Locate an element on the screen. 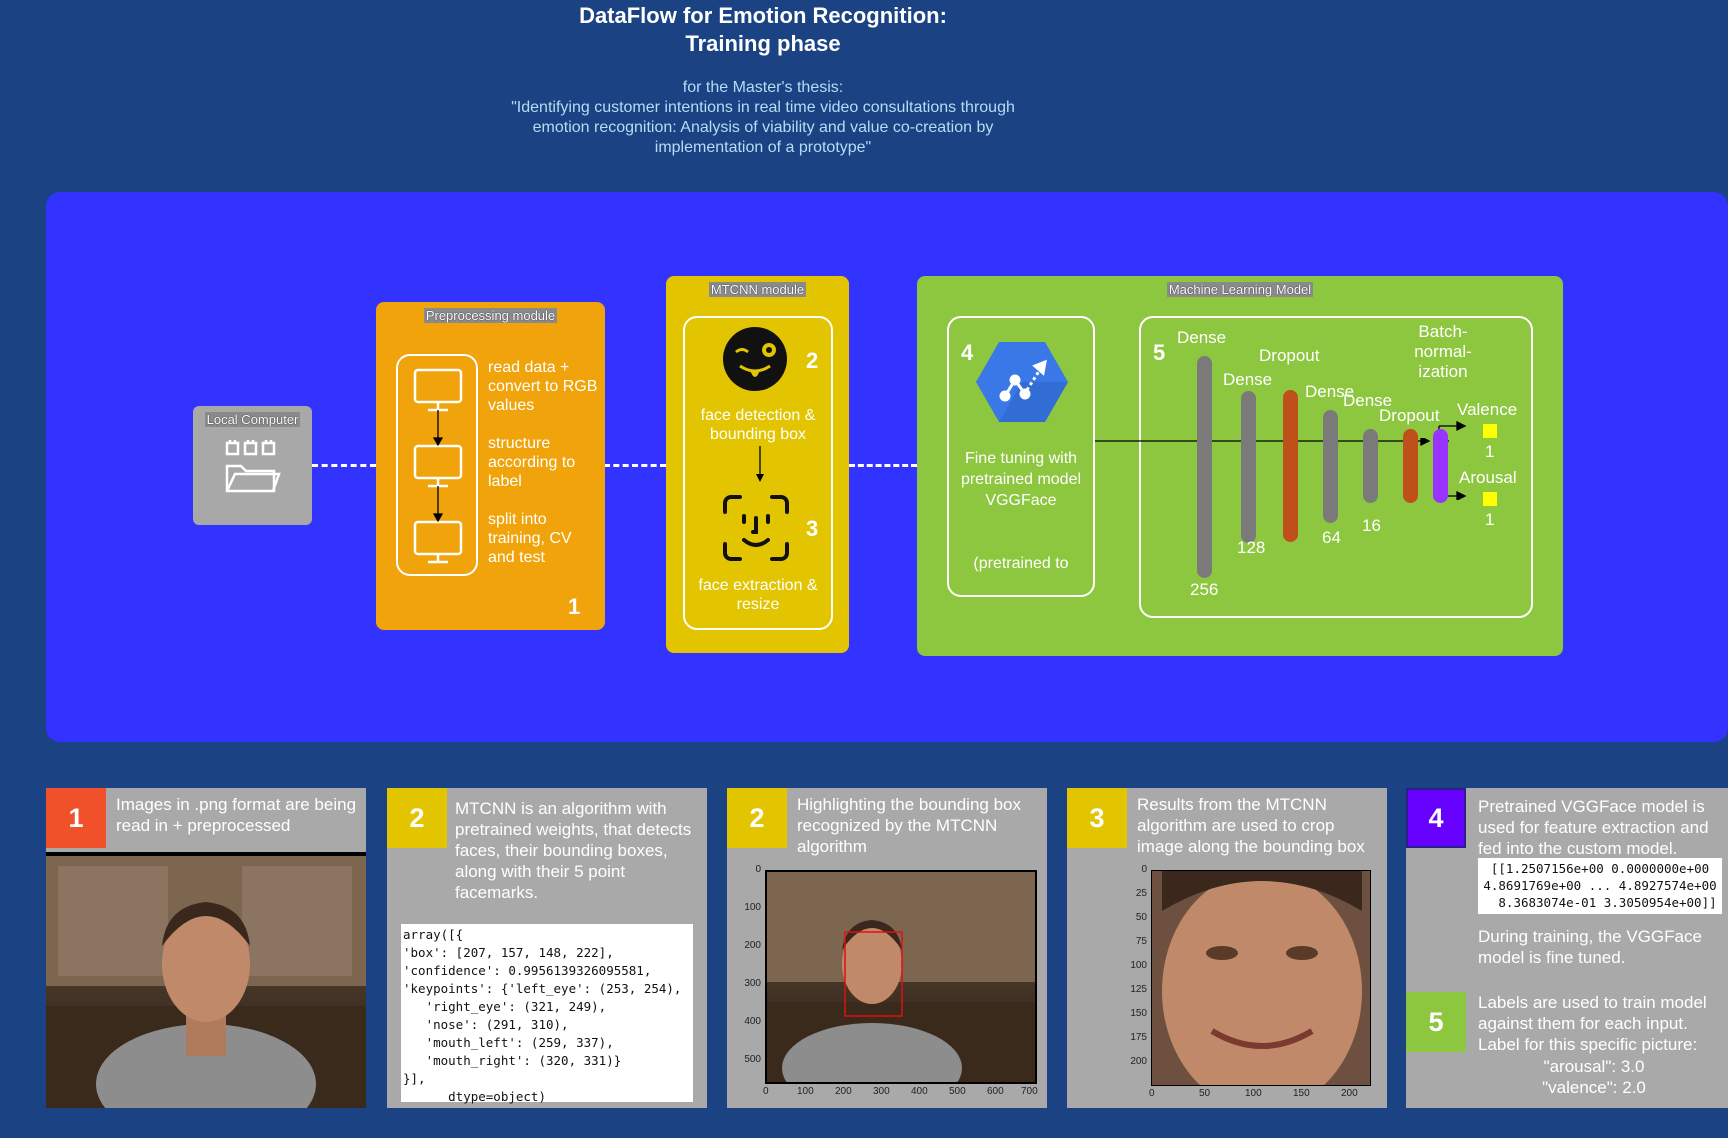  card-2-badge: 2 is located at coordinates (417, 818).